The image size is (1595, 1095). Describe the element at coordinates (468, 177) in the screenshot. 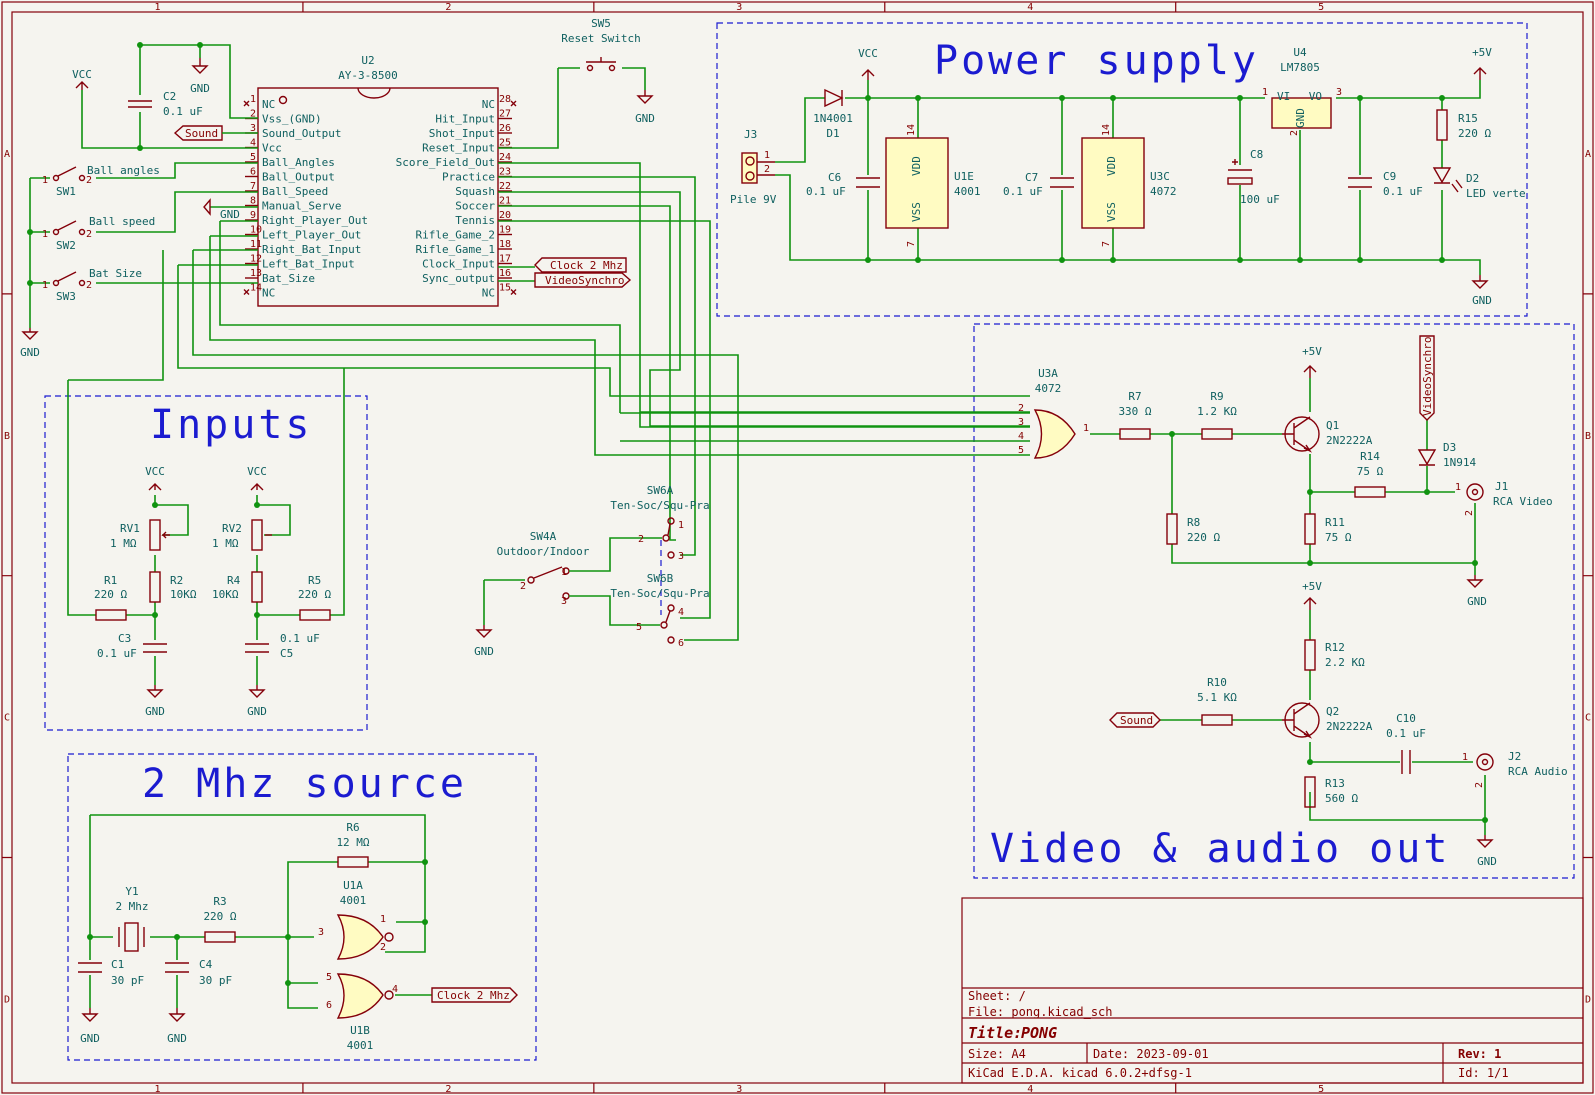

I see `pin-name: Practice` at that location.